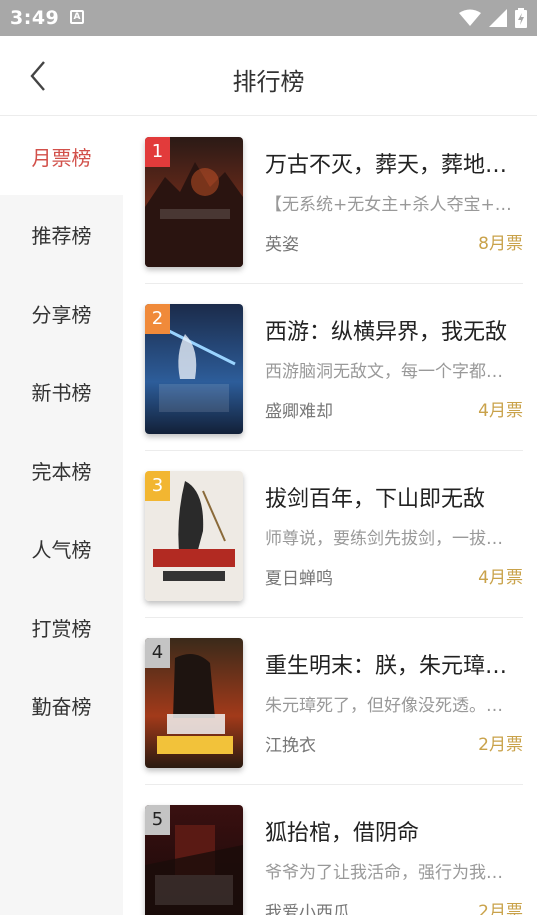  What do you see at coordinates (395, 165) in the screenshot?
I see `book-title: 万古不灭，葬天，葬地，葬众生` at bounding box center [395, 165].